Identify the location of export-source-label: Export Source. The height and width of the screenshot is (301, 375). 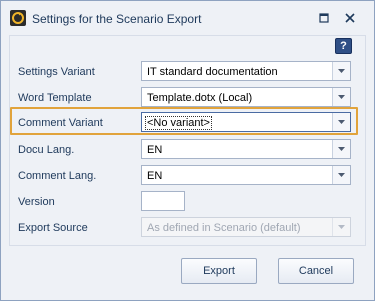
(53, 228).